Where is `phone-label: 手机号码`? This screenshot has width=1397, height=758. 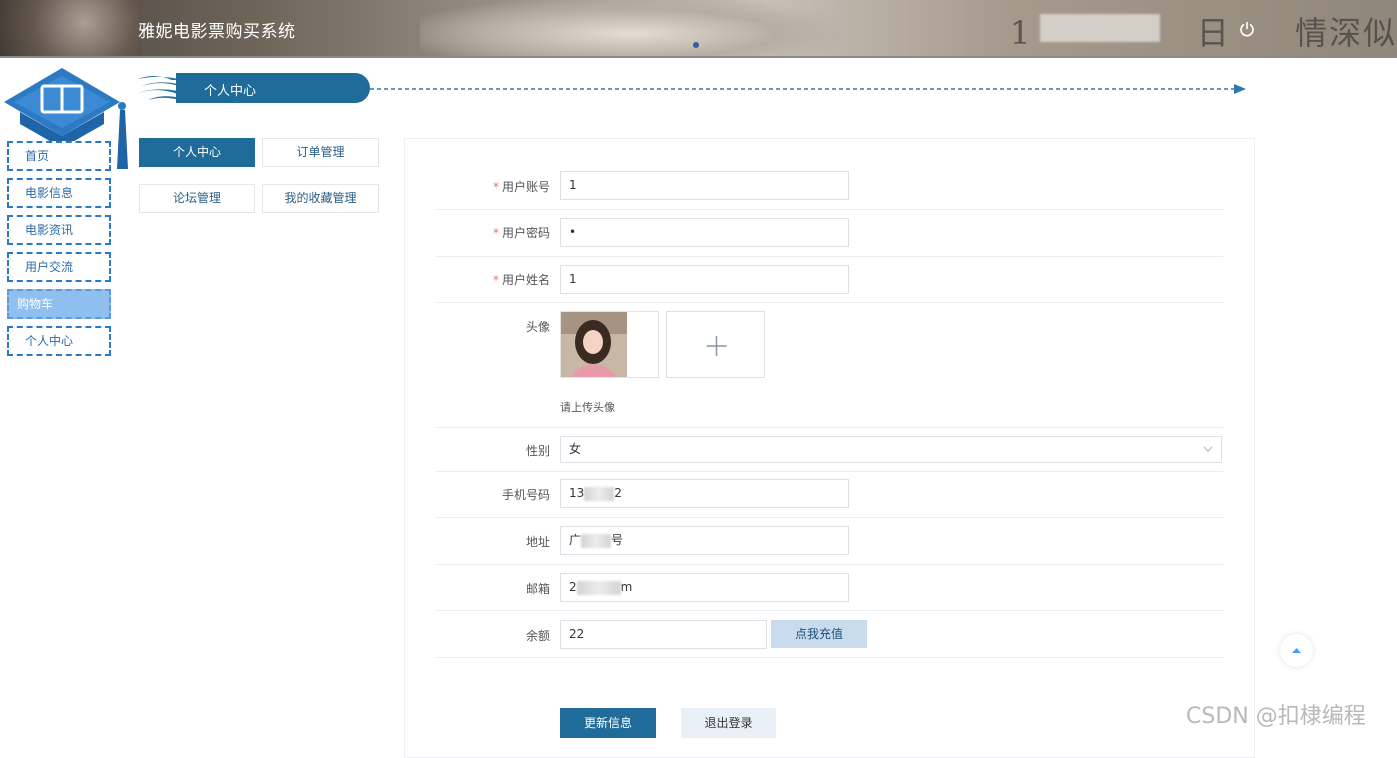 phone-label: 手机号码 is located at coordinates (525, 495).